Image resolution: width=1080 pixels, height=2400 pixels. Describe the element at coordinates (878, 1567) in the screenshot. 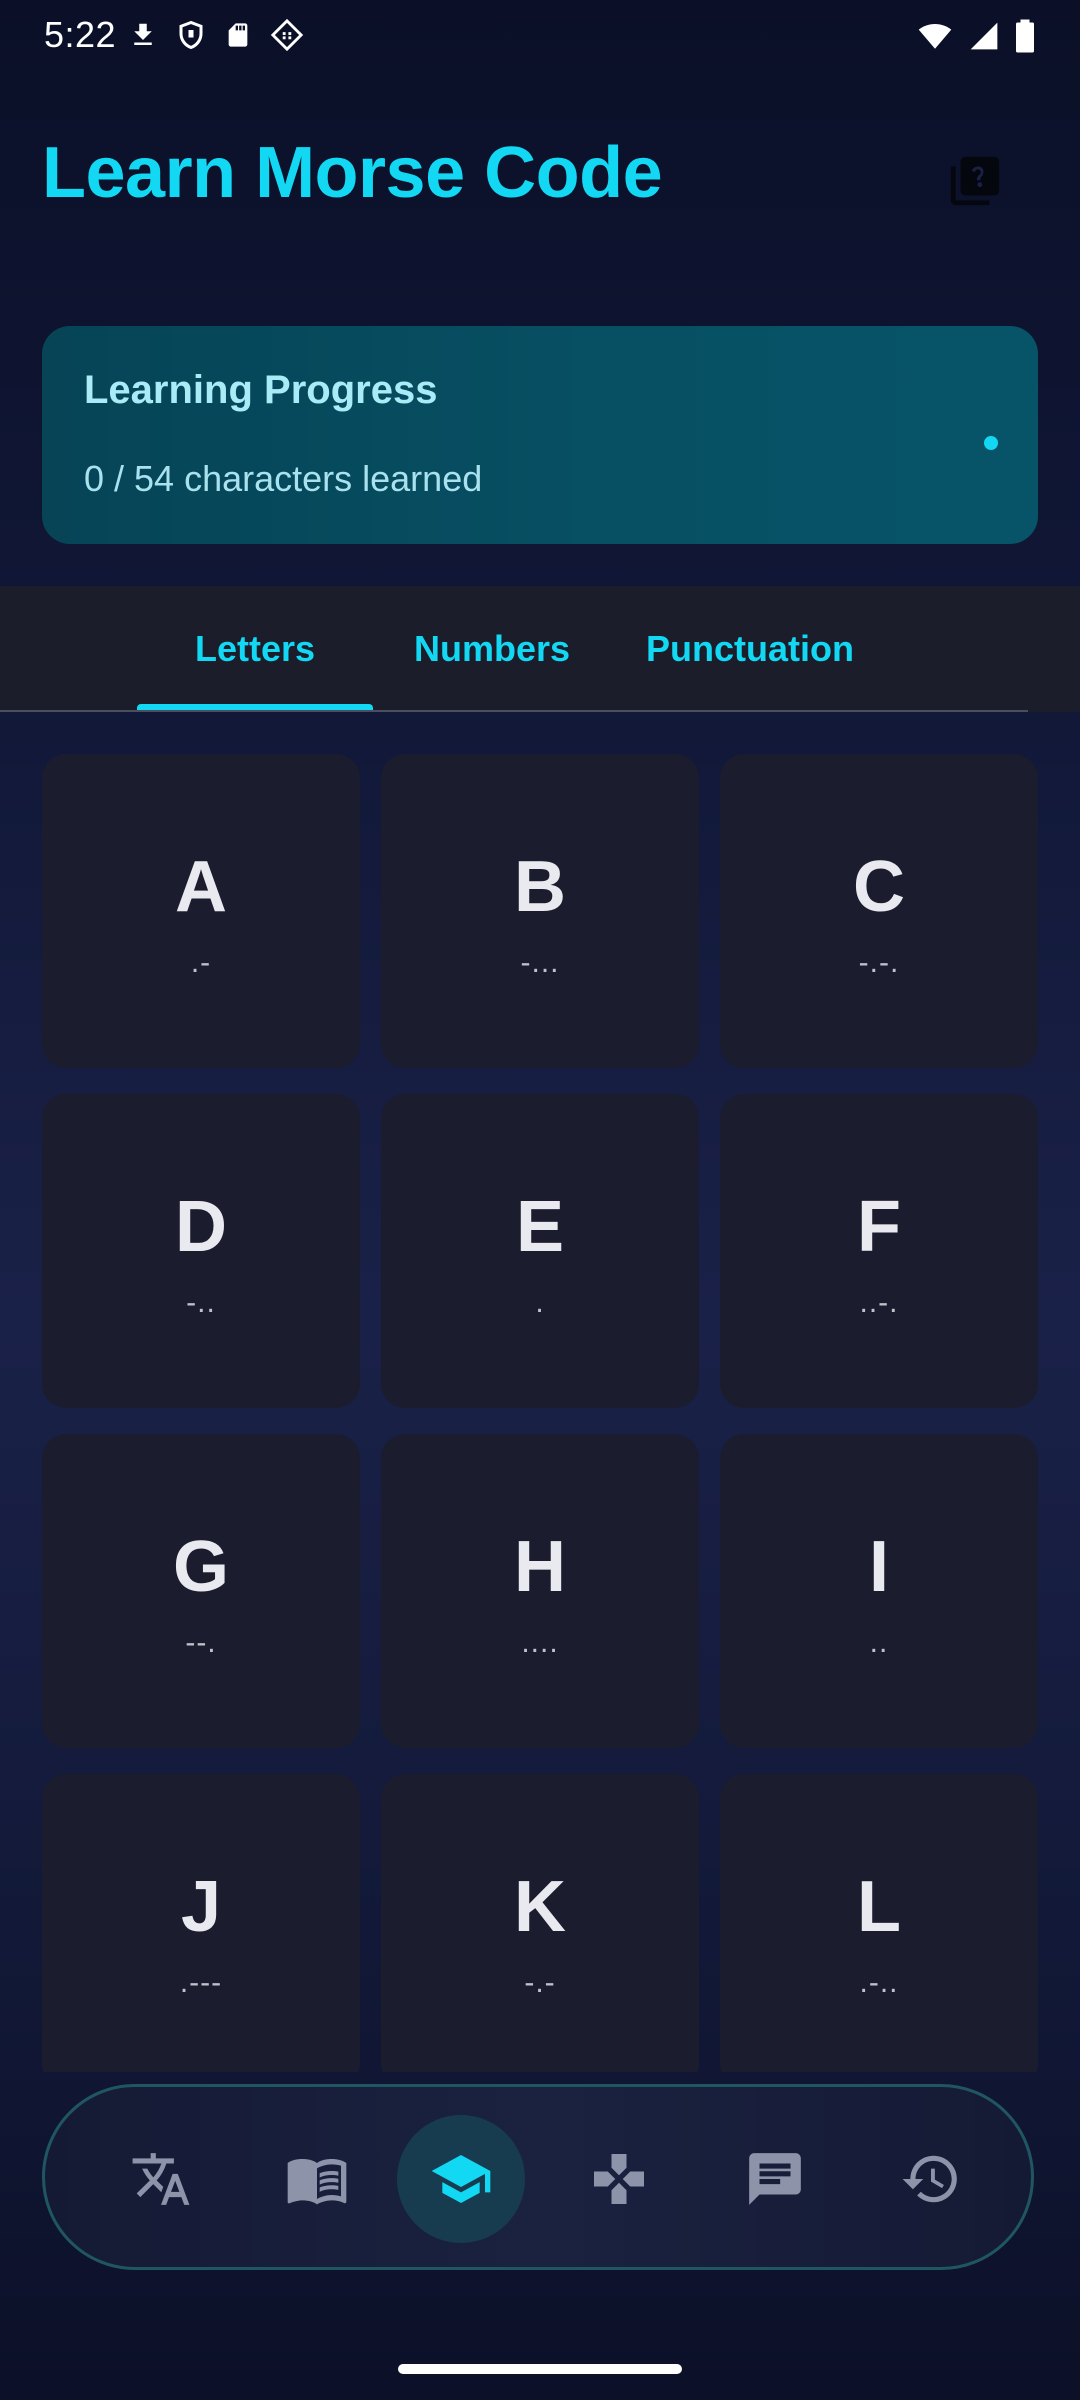

I see `letter-char: I` at that location.